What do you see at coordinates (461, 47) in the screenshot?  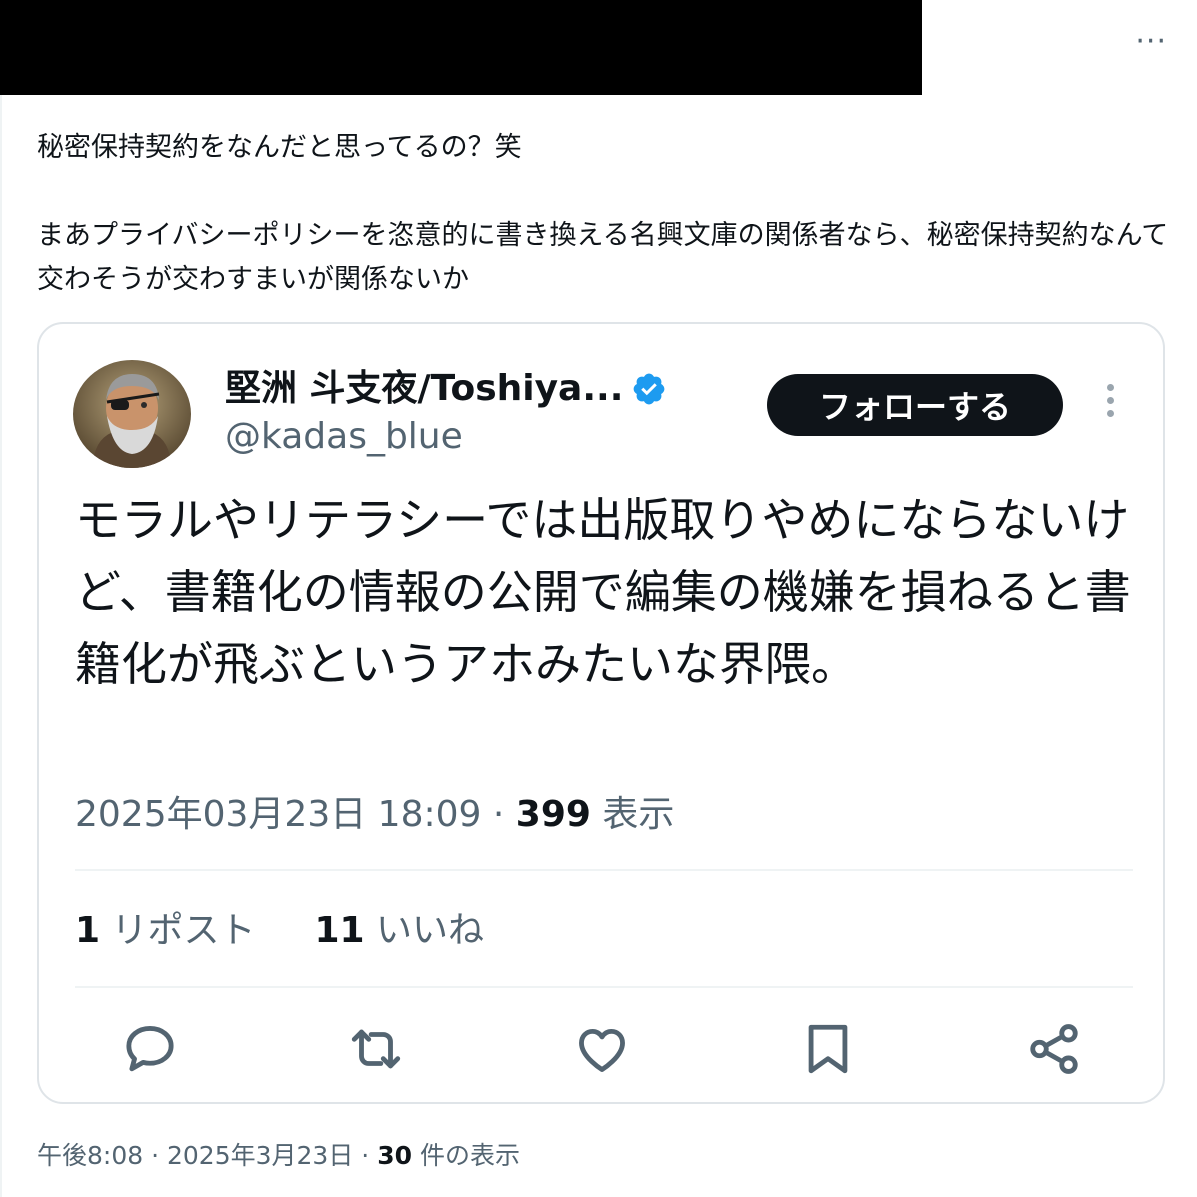 I see `redacted-header-block` at bounding box center [461, 47].